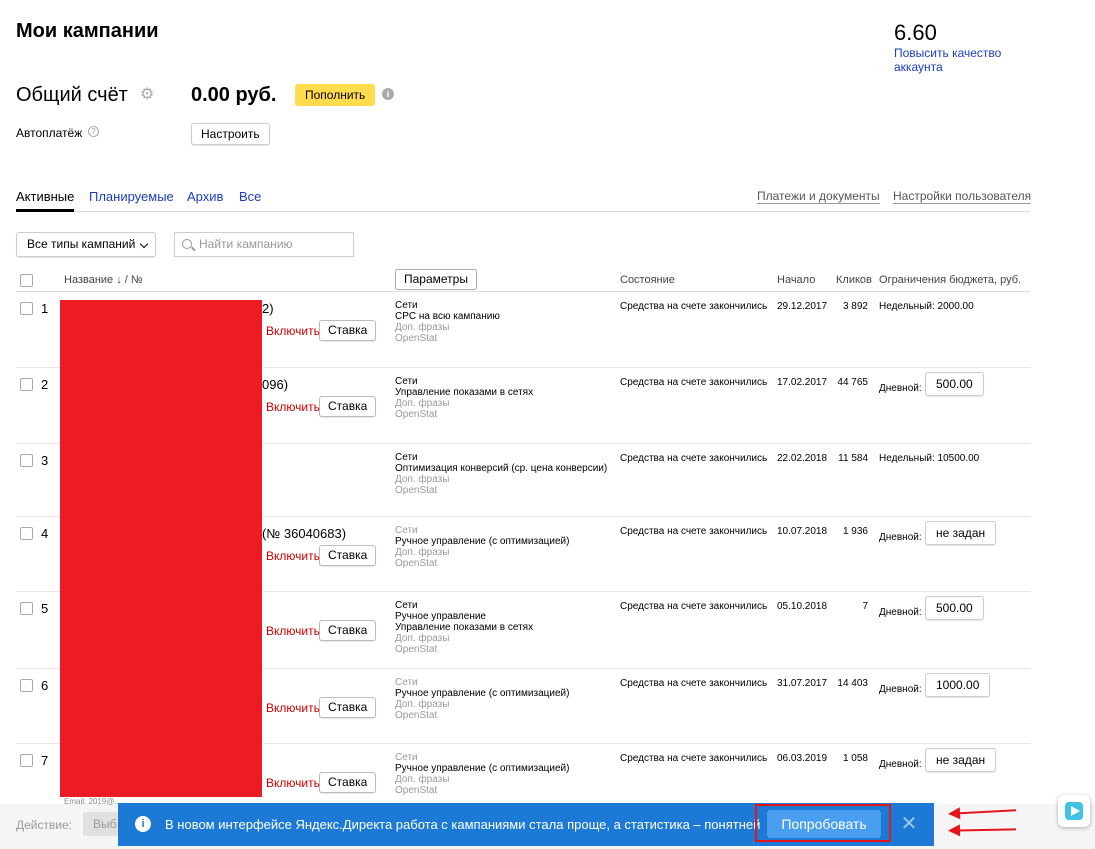 The height and width of the screenshot is (849, 1095). Describe the element at coordinates (148, 95) in the screenshot. I see `gear-icon: ⚙` at that location.